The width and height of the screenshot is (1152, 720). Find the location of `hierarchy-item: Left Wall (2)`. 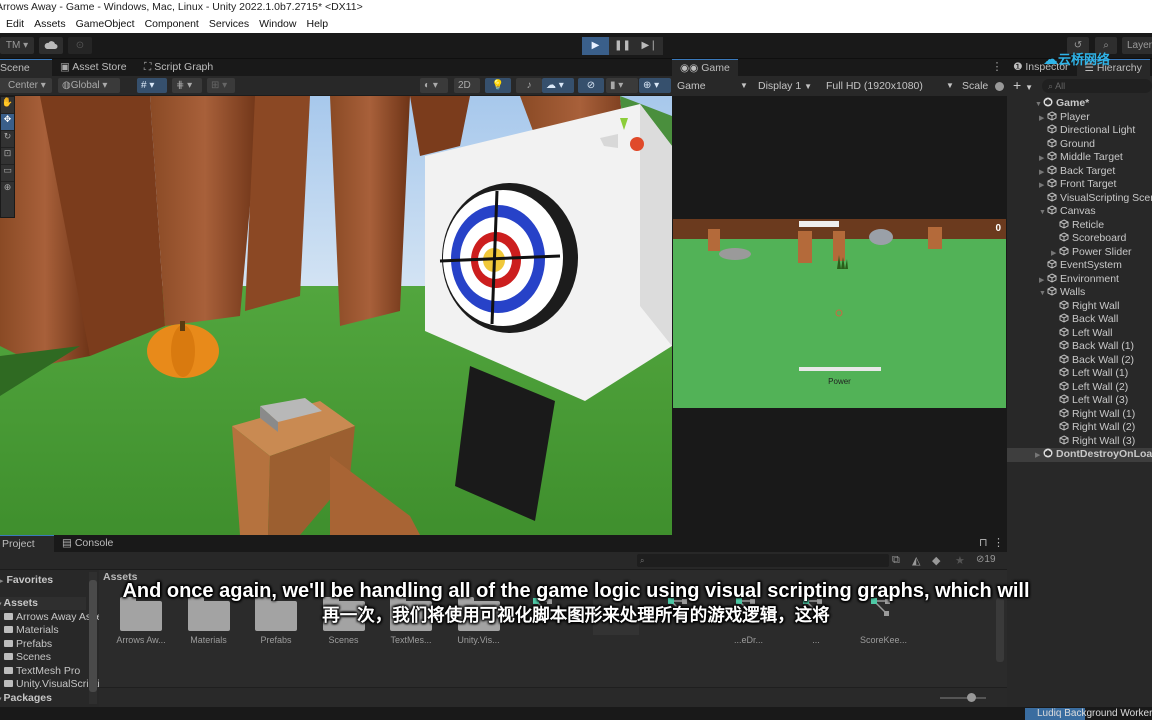

hierarchy-item: Left Wall (2) is located at coordinates (1079, 388).